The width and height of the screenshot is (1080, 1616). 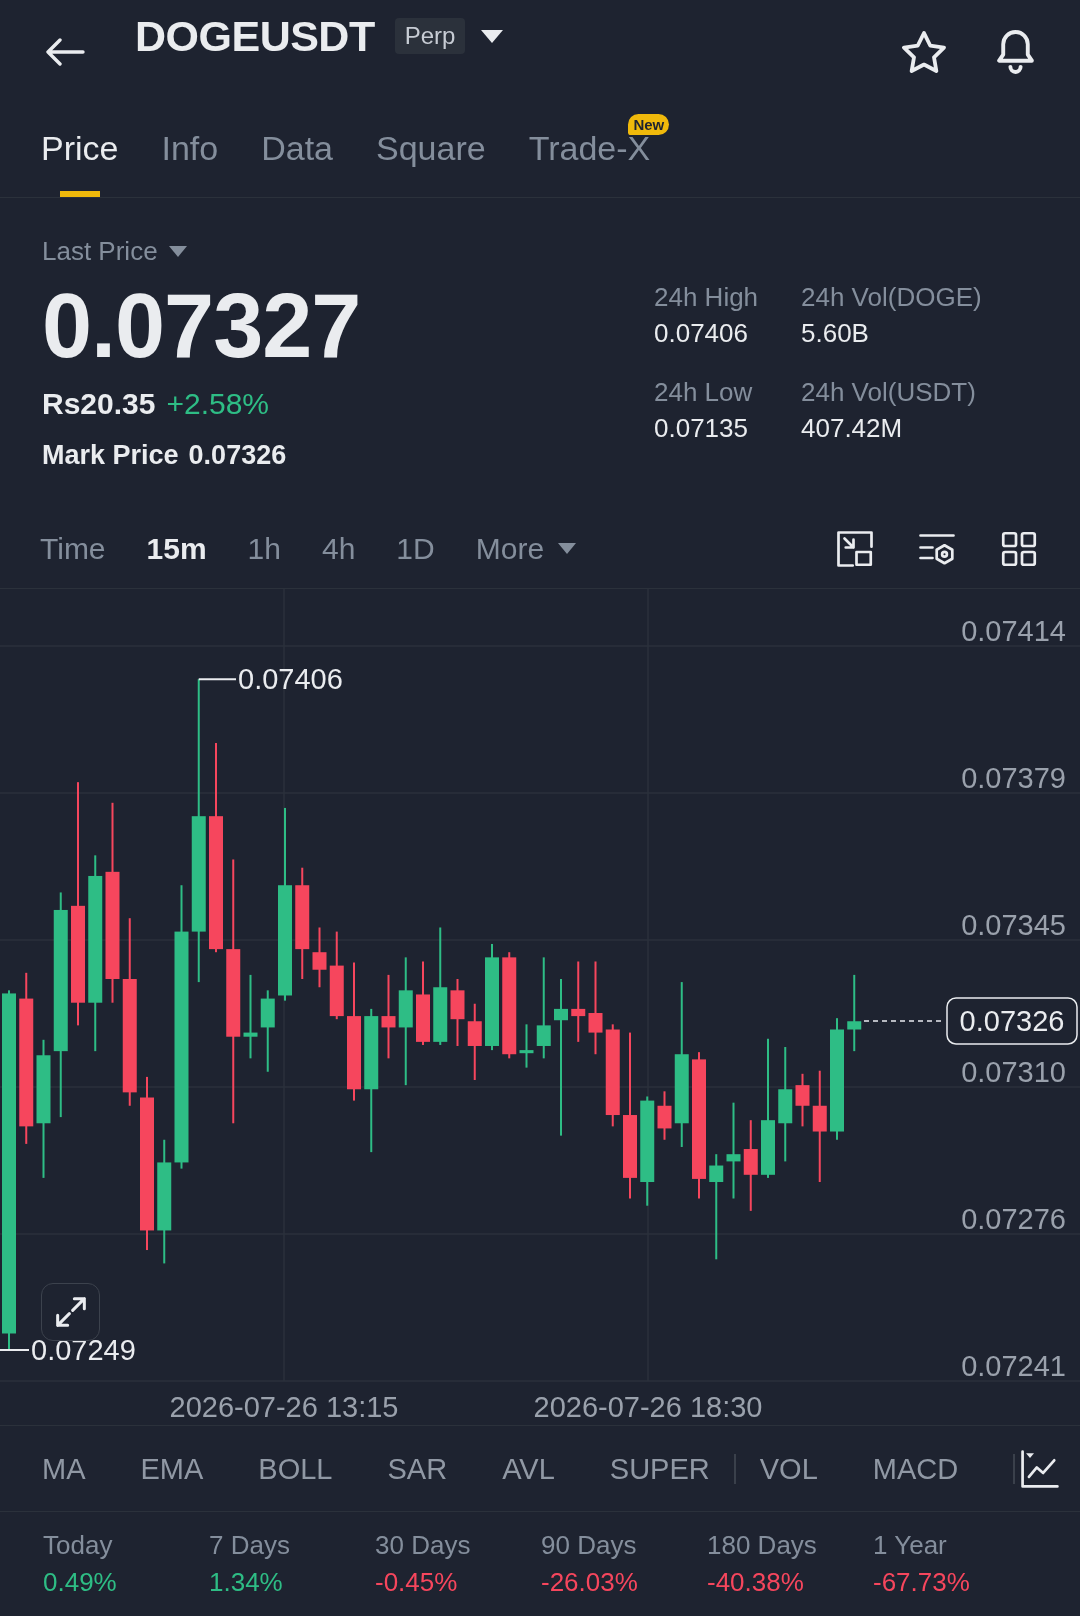 I want to click on line-chart-icon, so click(x=1040, y=1468).